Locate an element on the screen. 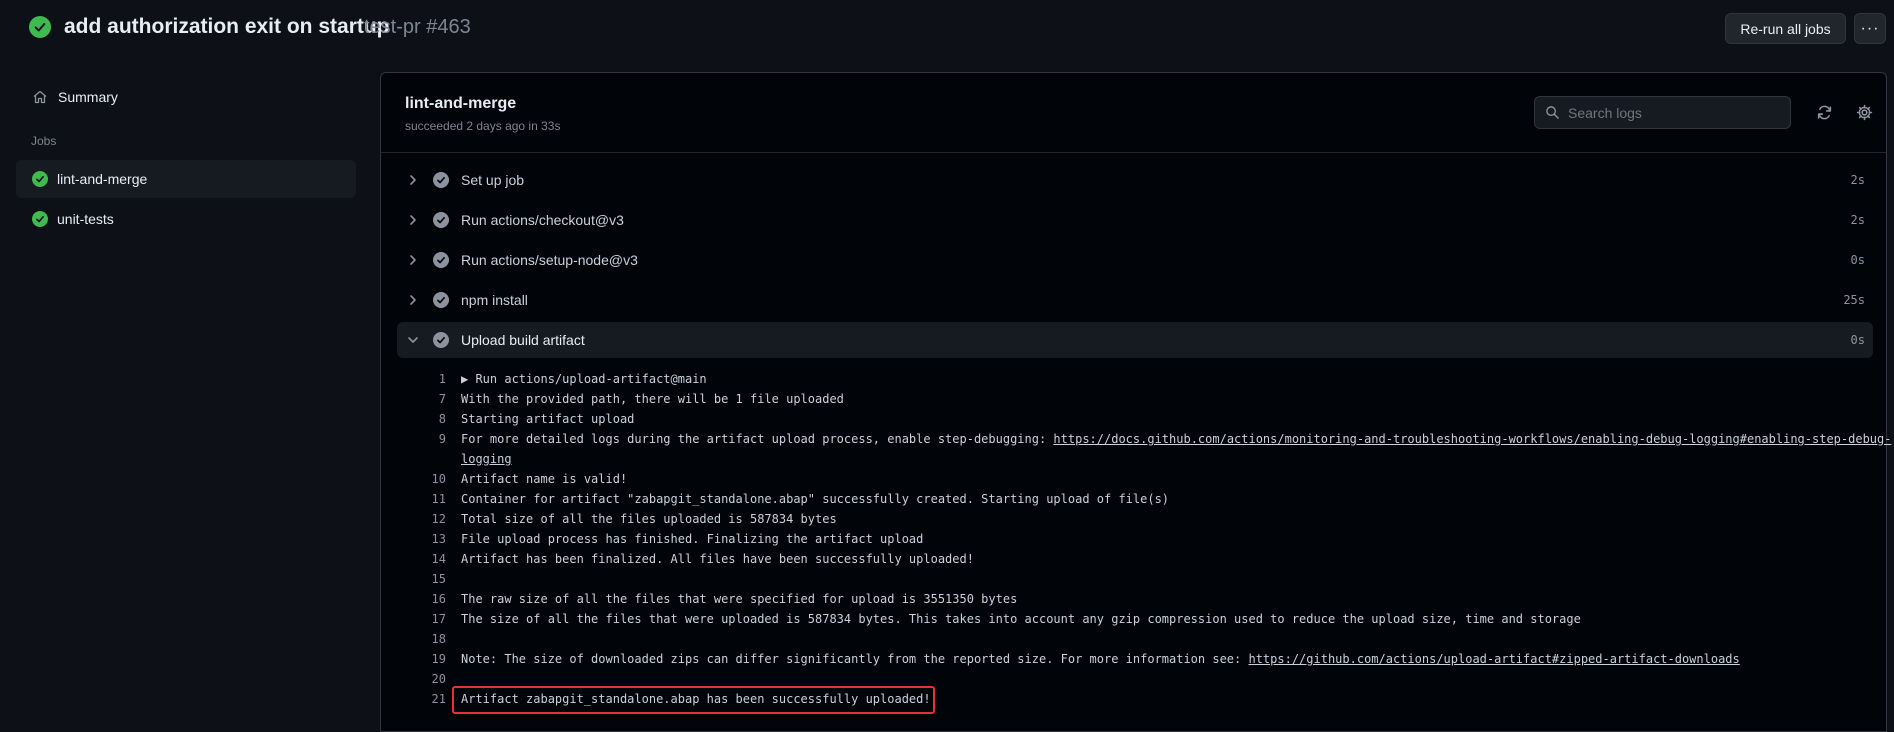 The image size is (1894, 732). step-duration: 25s is located at coordinates (1854, 300).